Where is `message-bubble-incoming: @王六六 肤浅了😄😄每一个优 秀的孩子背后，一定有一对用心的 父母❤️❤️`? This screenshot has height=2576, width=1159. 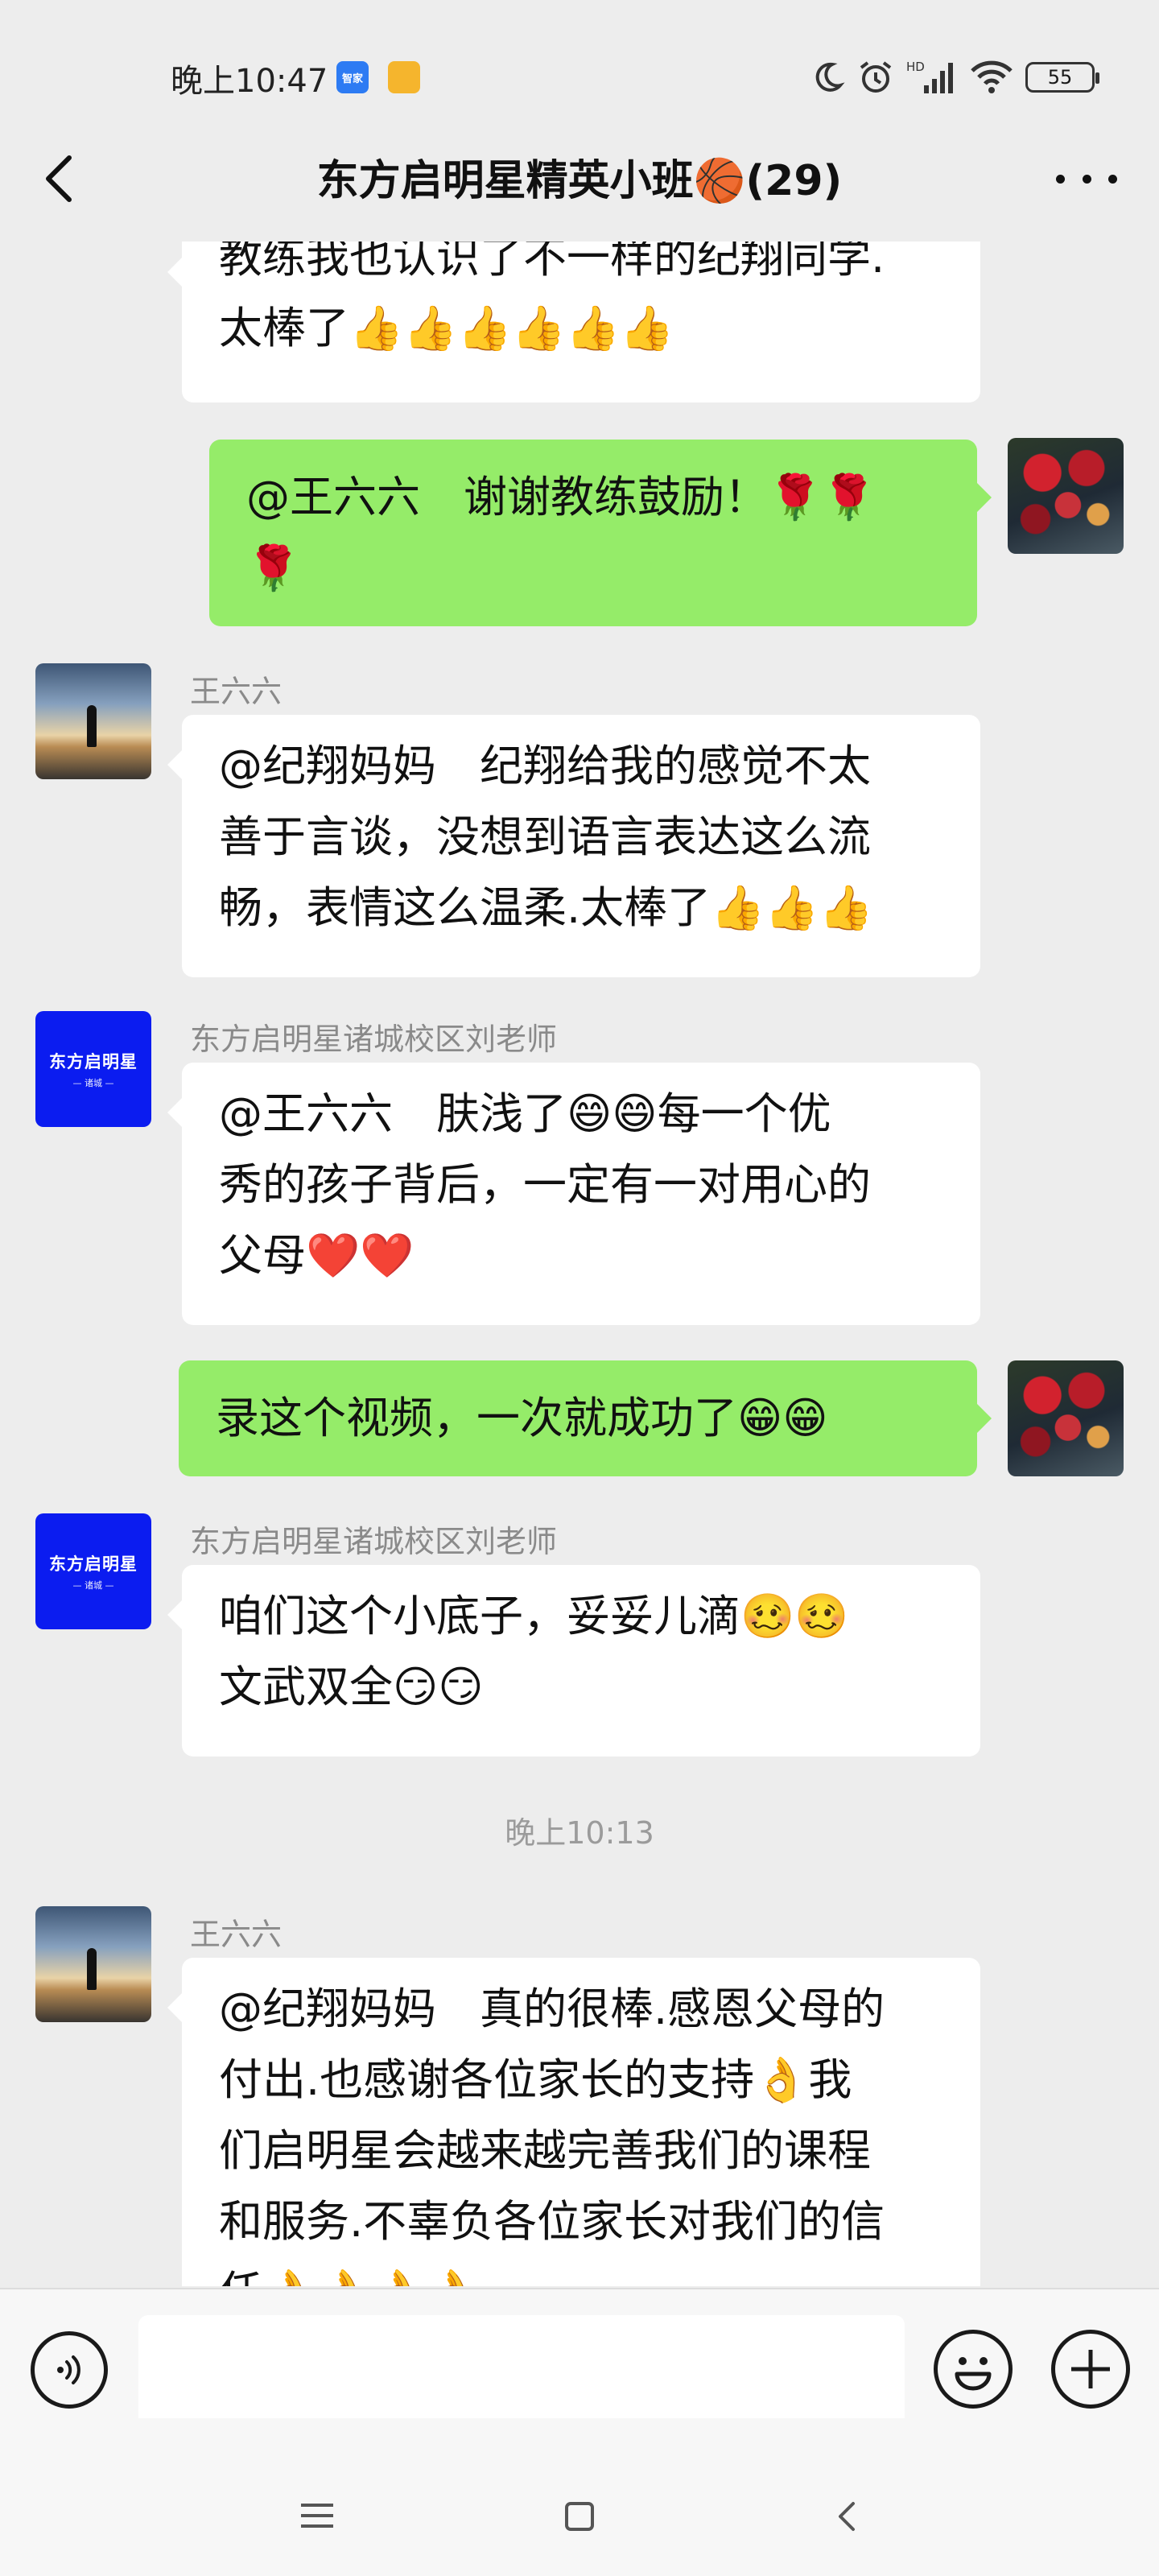 message-bubble-incoming: @王六六 肤浅了😄😄每一个优 秀的孩子背后，一定有一对用心的 父母❤️❤️ is located at coordinates (573, 1194).